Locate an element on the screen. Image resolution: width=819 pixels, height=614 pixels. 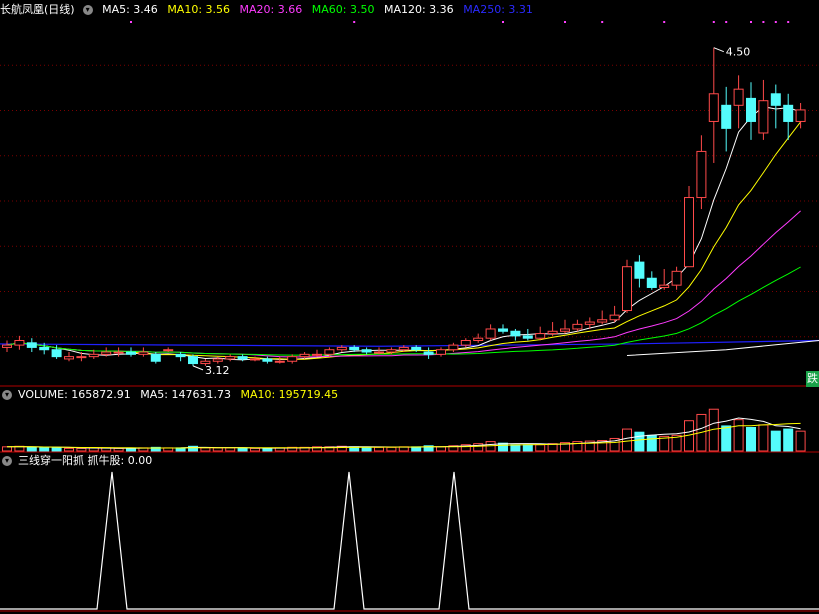
low-label: 3.12 is located at coordinates (217, 370).